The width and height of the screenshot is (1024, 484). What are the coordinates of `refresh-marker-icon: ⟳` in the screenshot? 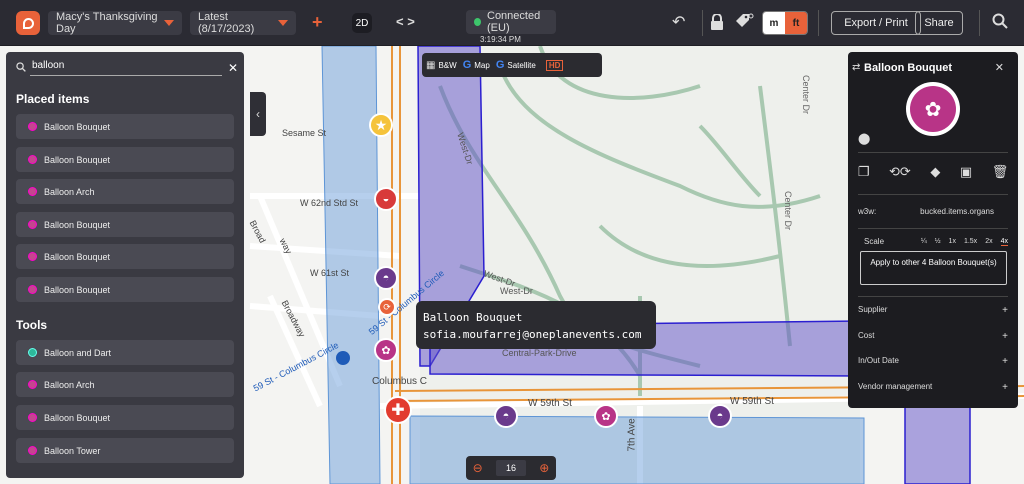 It's located at (387, 307).